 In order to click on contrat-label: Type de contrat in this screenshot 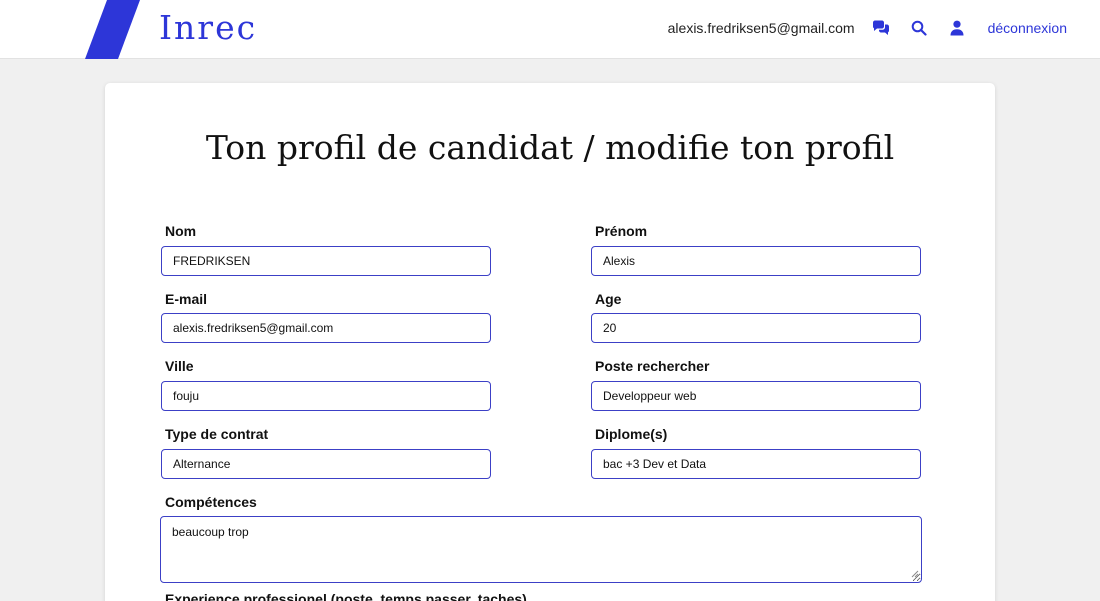, I will do `click(217, 434)`.